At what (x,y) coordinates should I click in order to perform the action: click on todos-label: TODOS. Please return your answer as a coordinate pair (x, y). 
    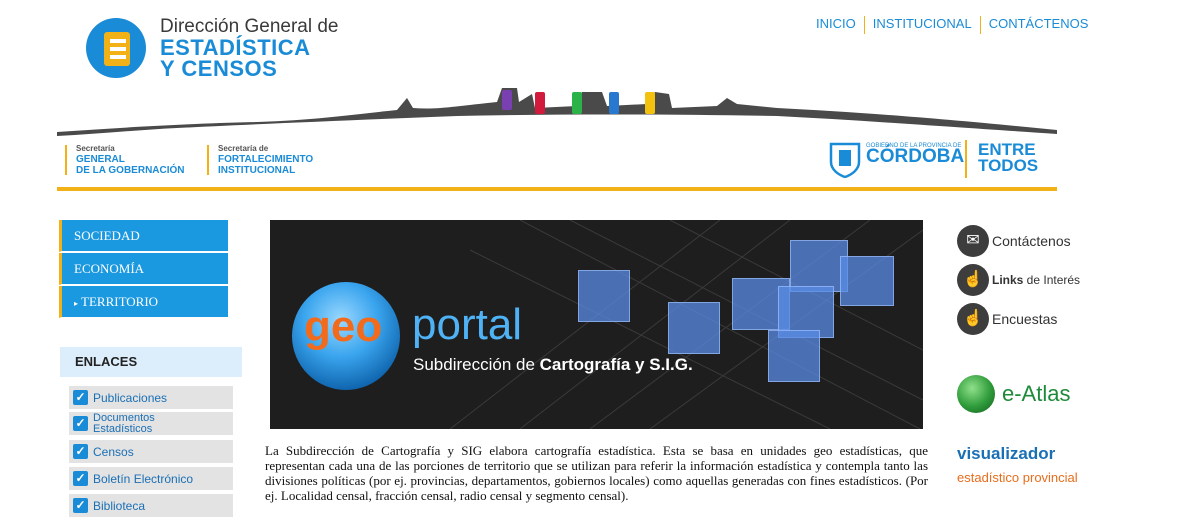
    Looking at the image, I should click on (1008, 165).